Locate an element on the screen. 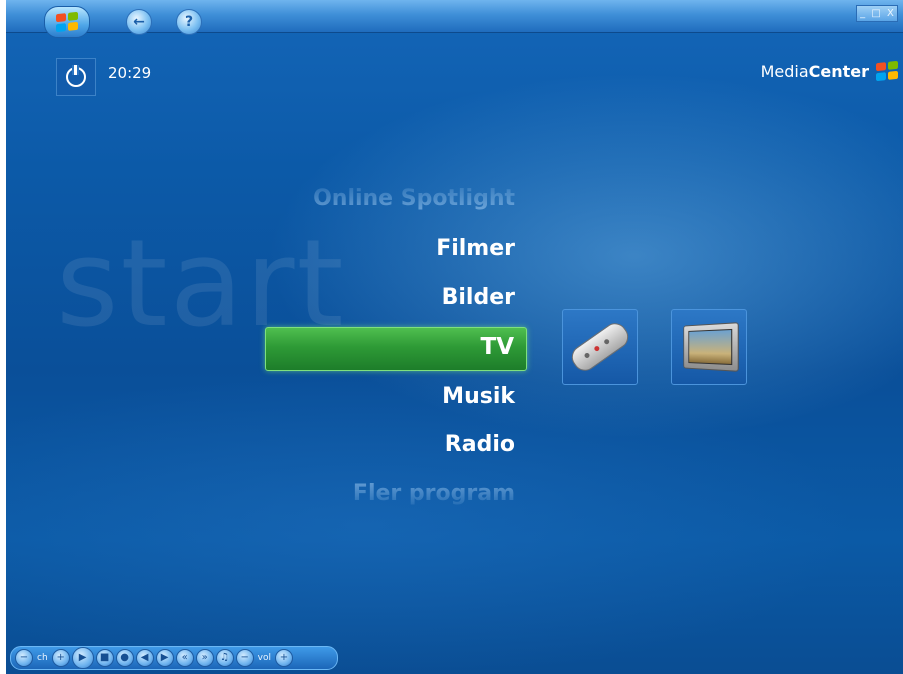  brand-logo is located at coordinates (887, 71).